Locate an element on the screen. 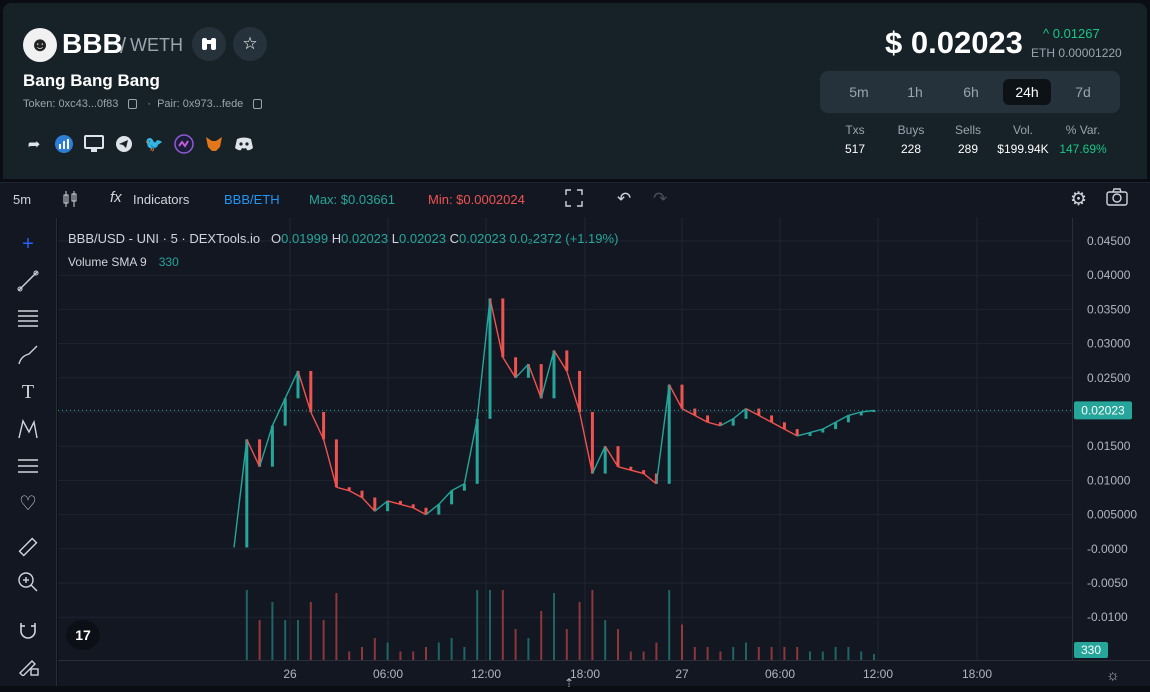 Image resolution: width=1150 pixels, height=692 pixels. tab-7d: 7d is located at coordinates (1083, 92).